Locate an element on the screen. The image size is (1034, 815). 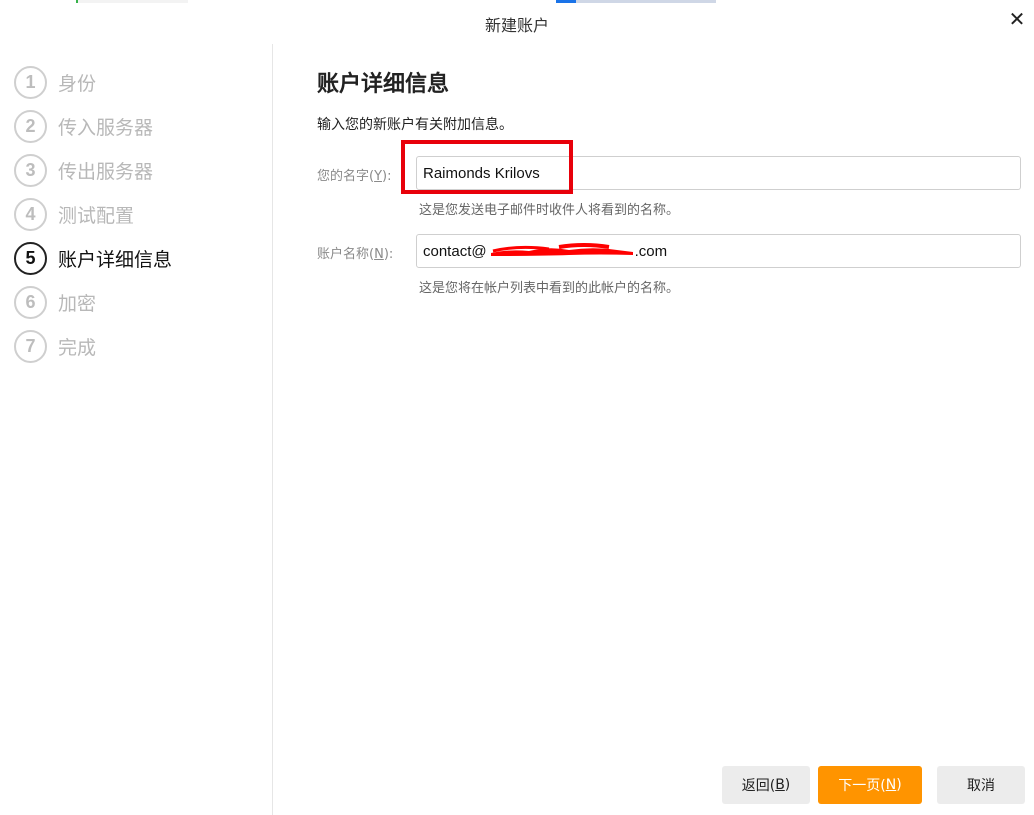
name-help-text: 这是您发送电子邮件时收件人将看到的名称。 is located at coordinates (549, 210).